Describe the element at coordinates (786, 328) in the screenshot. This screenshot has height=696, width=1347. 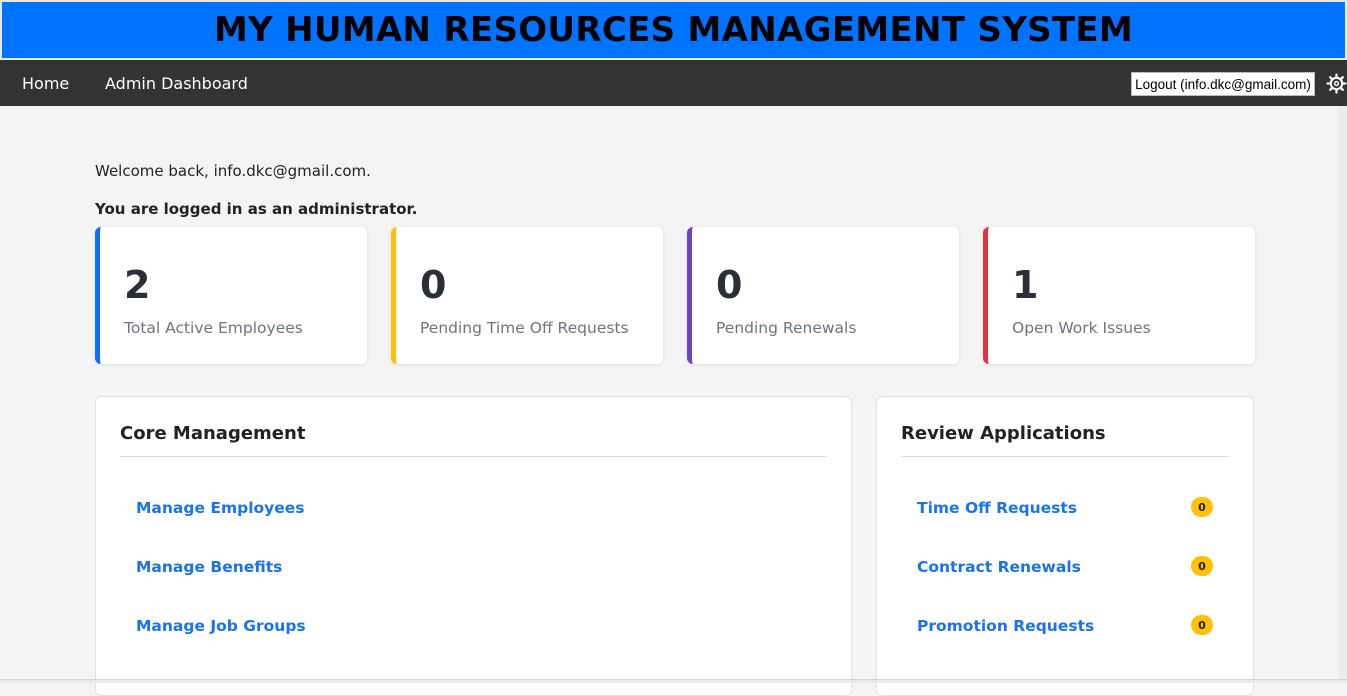
I see `stat-label: Pending Renewals` at that location.